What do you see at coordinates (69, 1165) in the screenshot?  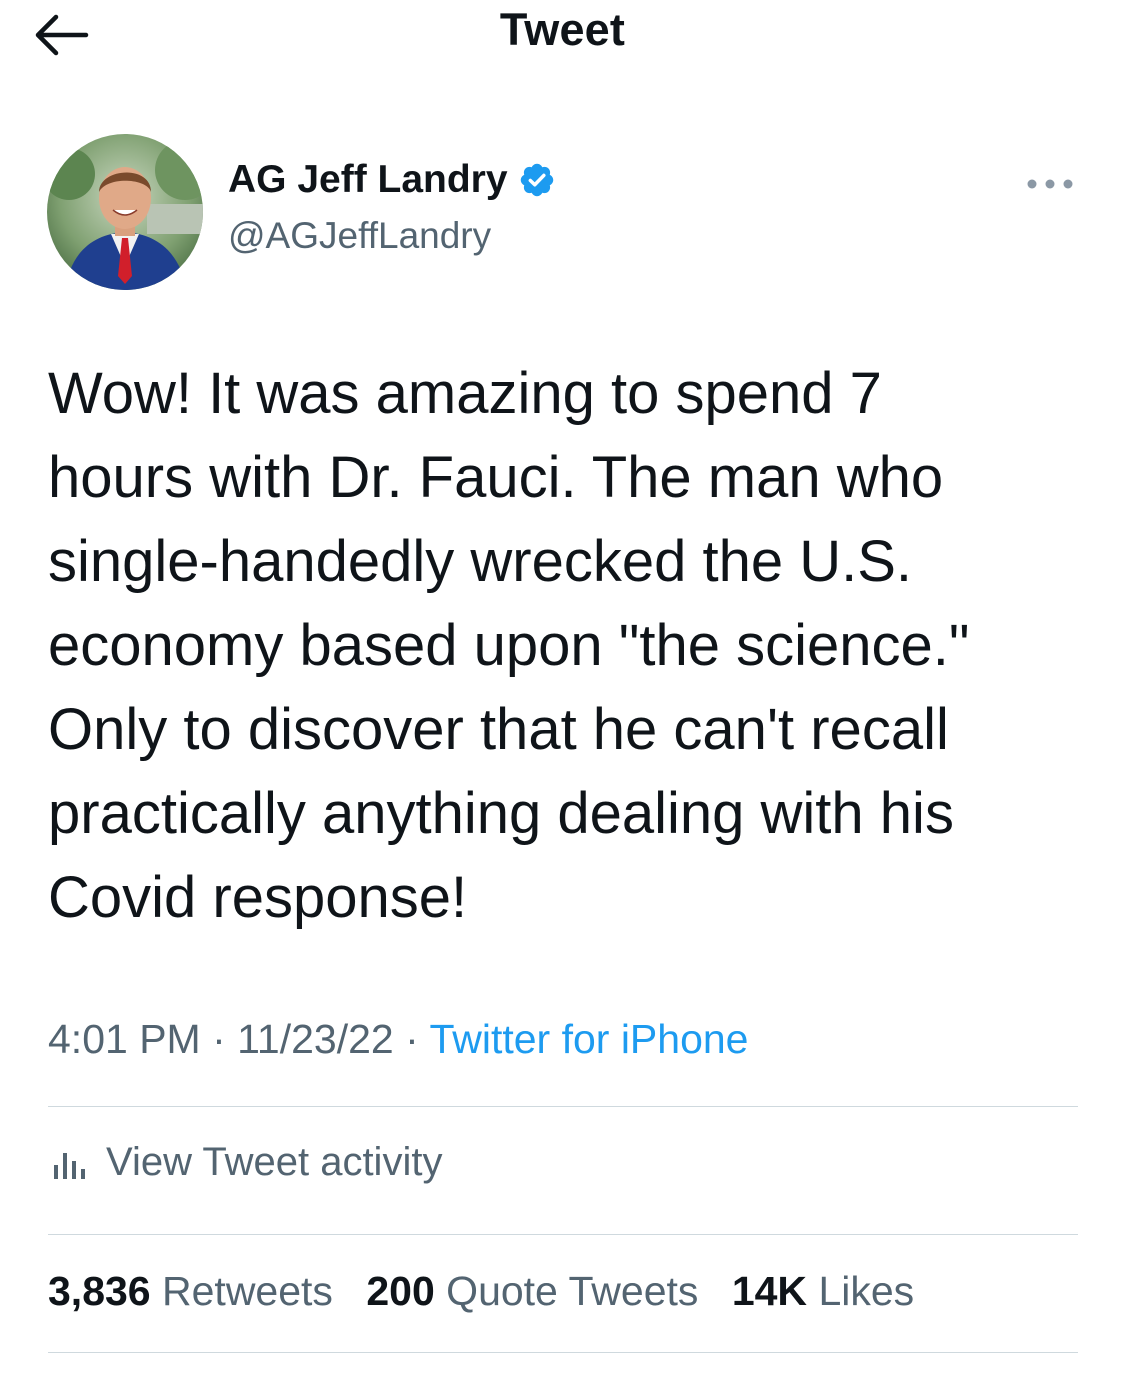 I see `bar-chart-icon` at bounding box center [69, 1165].